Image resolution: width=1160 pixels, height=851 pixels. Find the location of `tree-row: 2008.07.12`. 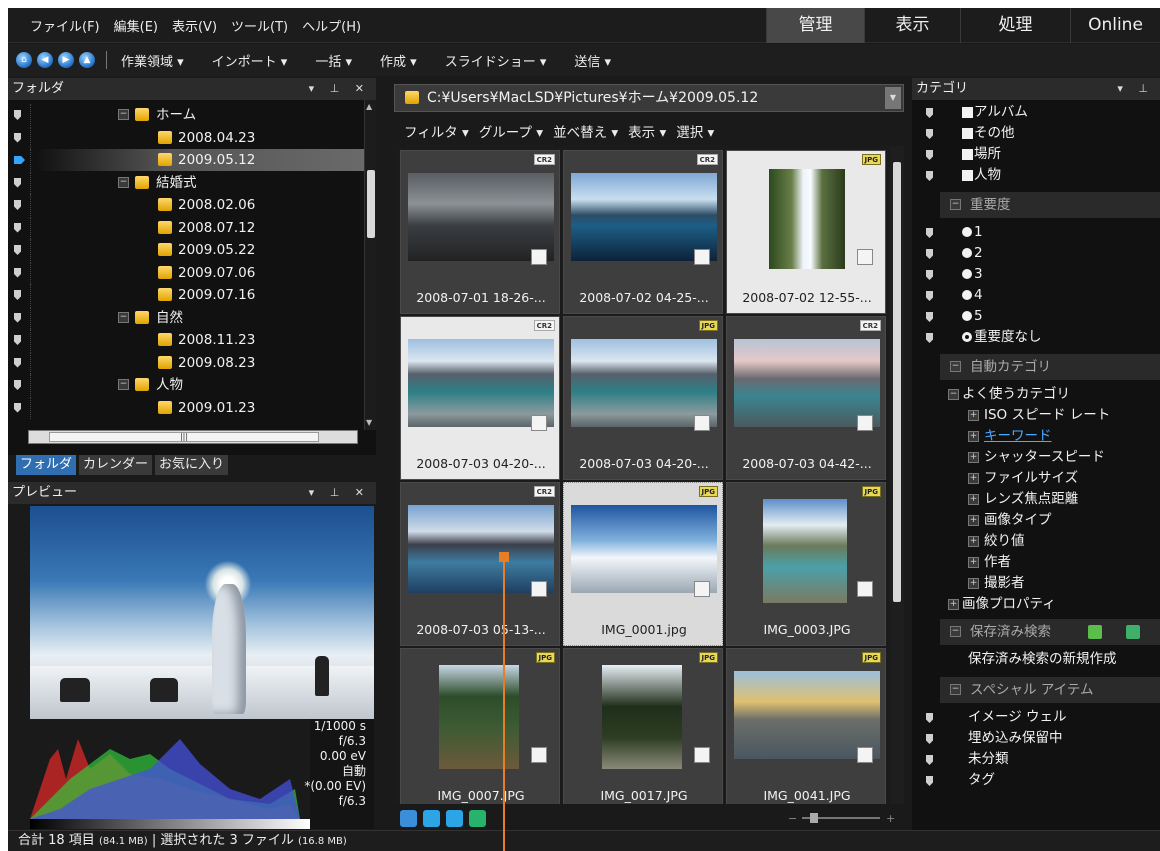

tree-row: 2008.07.12 is located at coordinates (186, 227).